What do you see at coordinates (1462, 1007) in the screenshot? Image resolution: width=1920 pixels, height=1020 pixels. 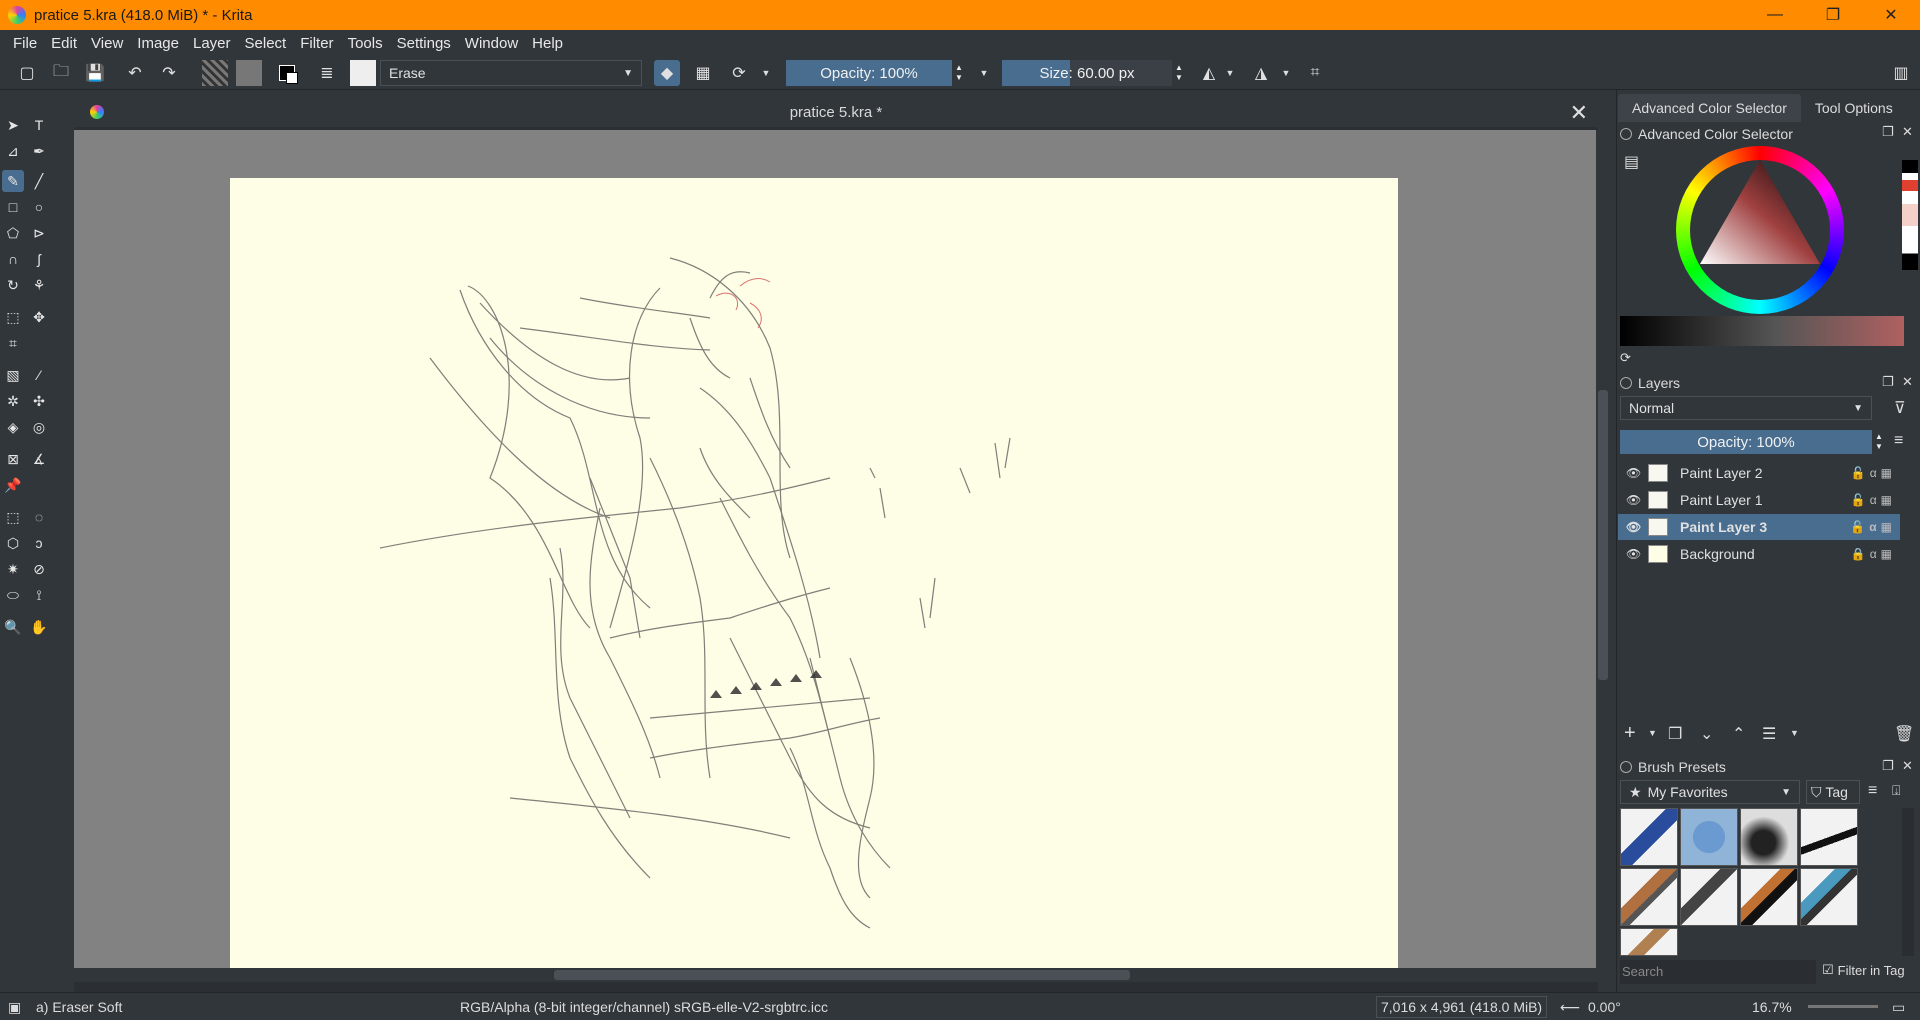 I see `image-dimensions: 7,016 x 4,961 (418.0 MiB)` at bounding box center [1462, 1007].